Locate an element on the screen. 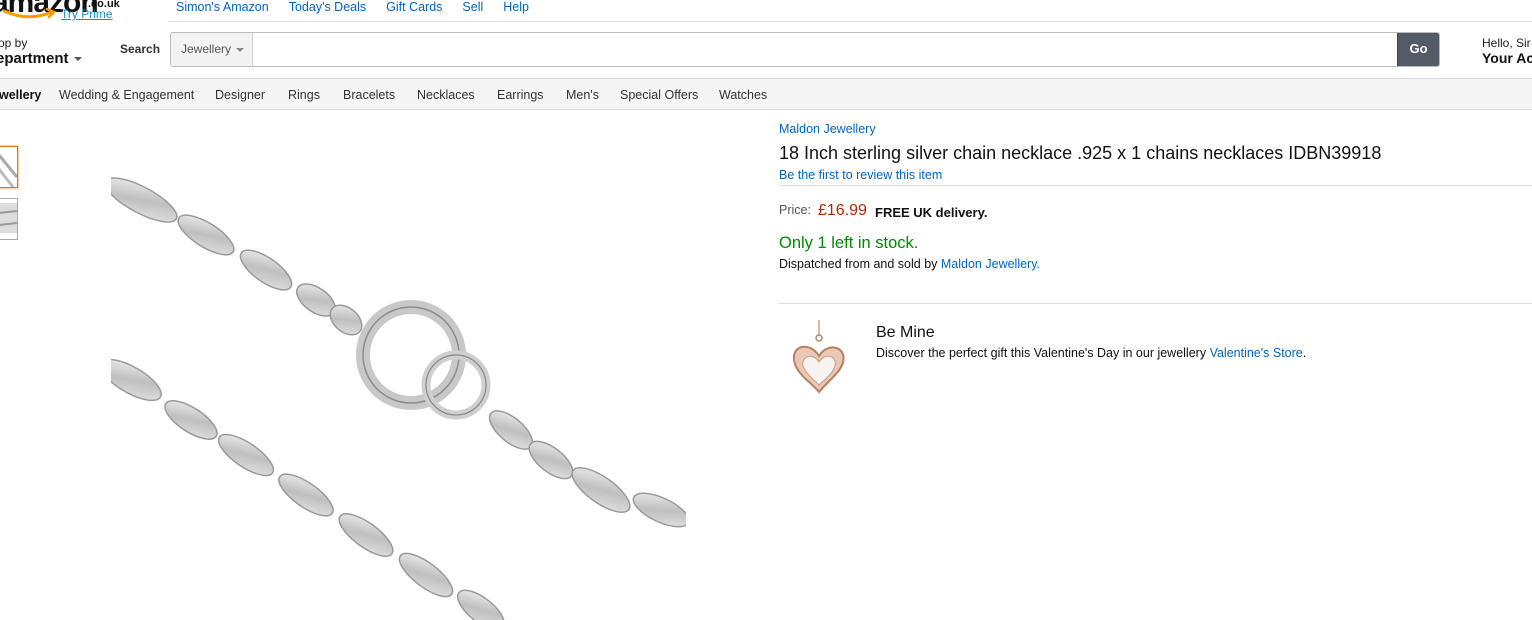 The image size is (1532, 620). search-category-value: Jewellery is located at coordinates (206, 49).